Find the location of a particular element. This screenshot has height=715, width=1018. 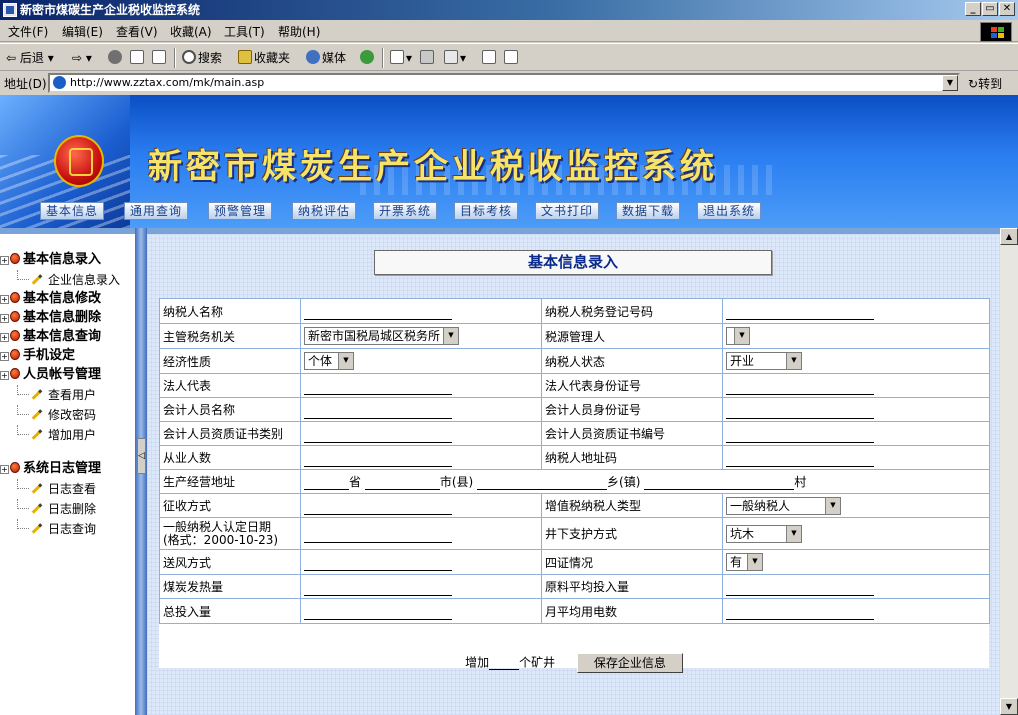

economic-nature-select: 个体 ▼ is located at coordinates (329, 361).